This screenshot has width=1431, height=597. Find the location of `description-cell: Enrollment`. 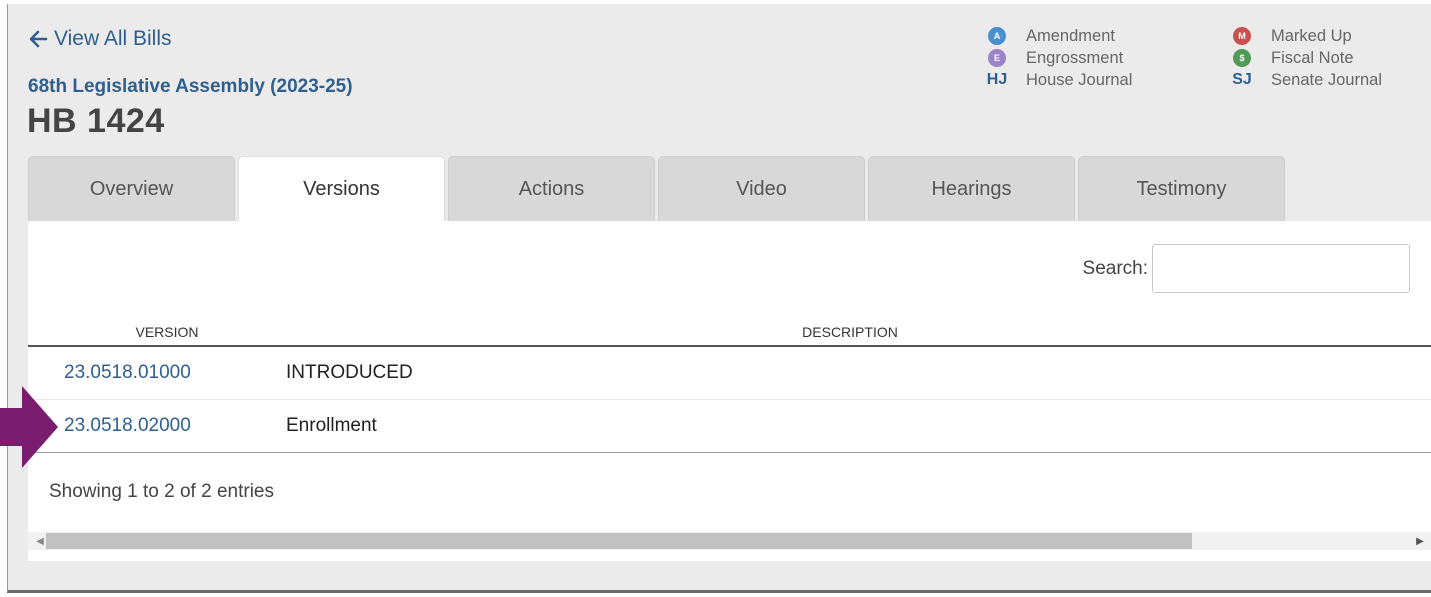

description-cell: Enrollment is located at coordinates (849, 426).